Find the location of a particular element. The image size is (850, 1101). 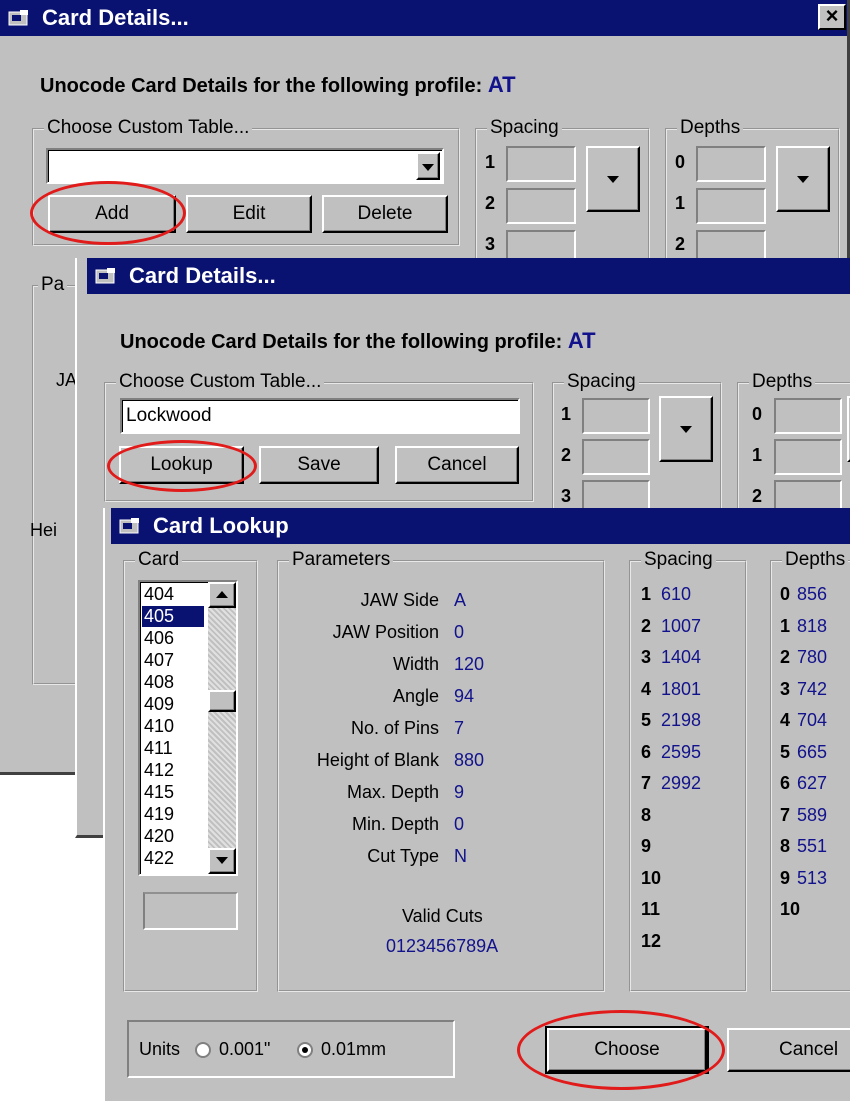

custom-table-combo is located at coordinates (245, 166).